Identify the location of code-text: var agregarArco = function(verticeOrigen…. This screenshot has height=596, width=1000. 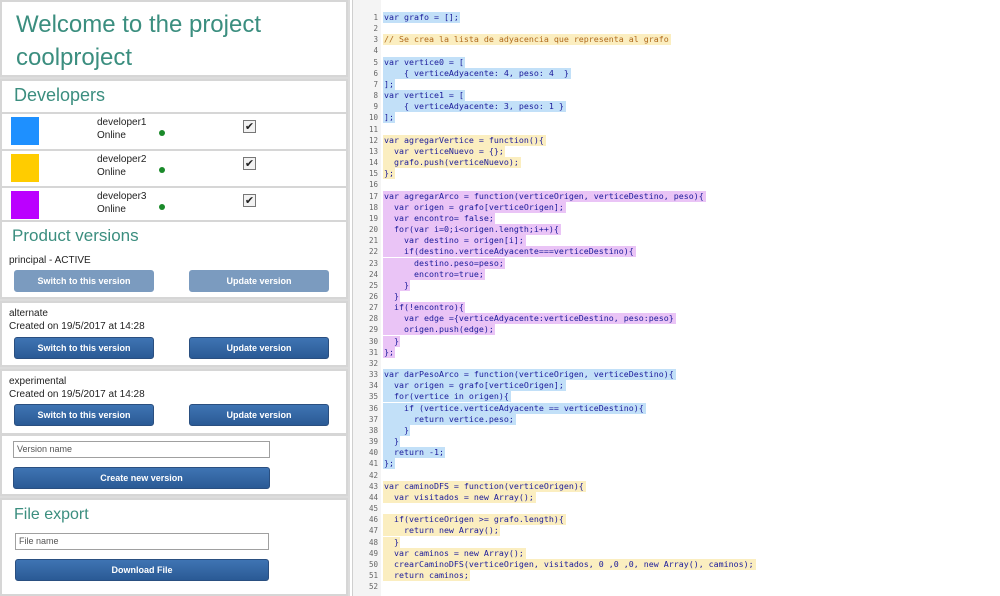
(544, 195).